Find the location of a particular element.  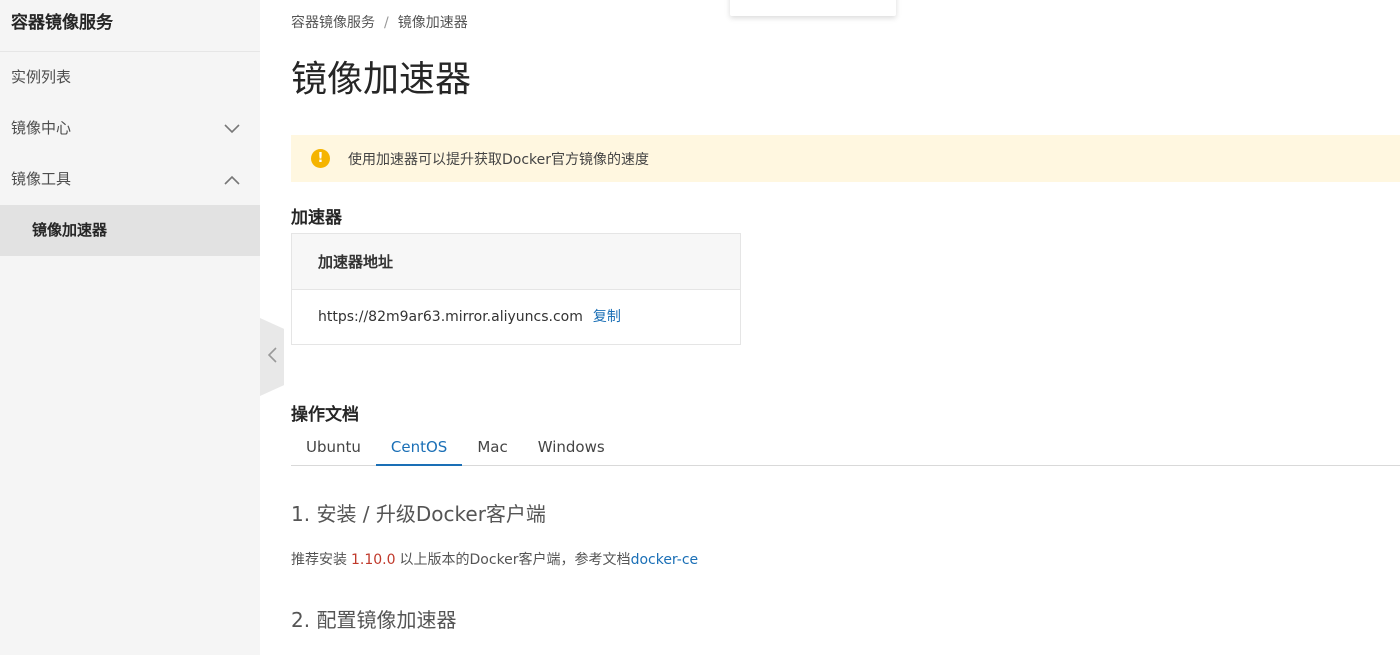

step1-text: 推荐安装 1.10.0 以上版本的Docker客户端，参考文档docker-ce is located at coordinates (494, 559).